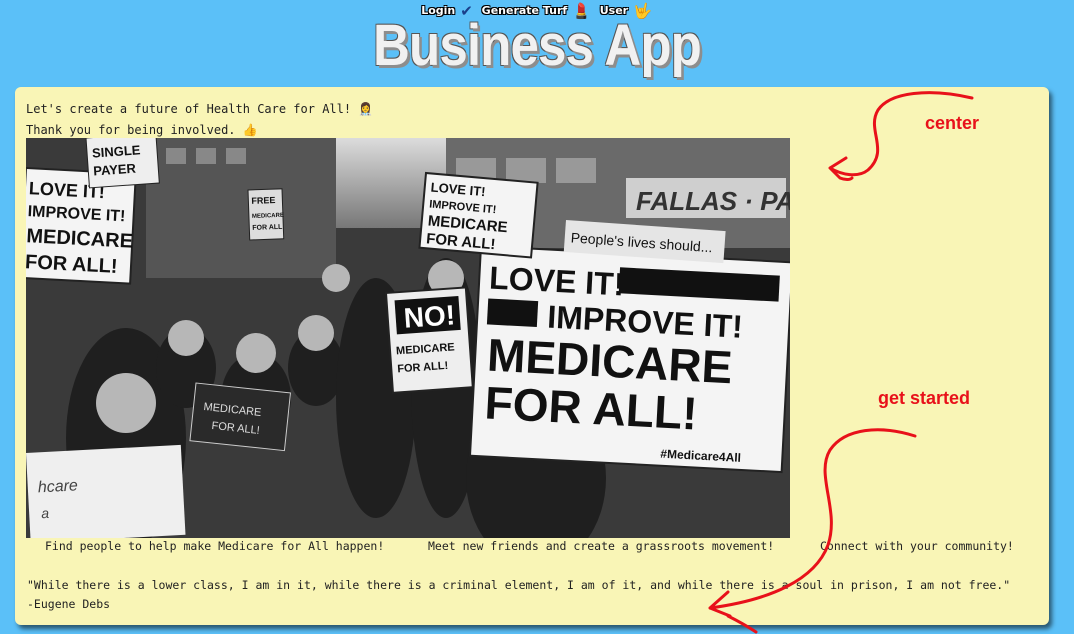 The height and width of the screenshot is (634, 1074). I want to click on sign-main-line-1: LOVE IT!, so click(556, 281).